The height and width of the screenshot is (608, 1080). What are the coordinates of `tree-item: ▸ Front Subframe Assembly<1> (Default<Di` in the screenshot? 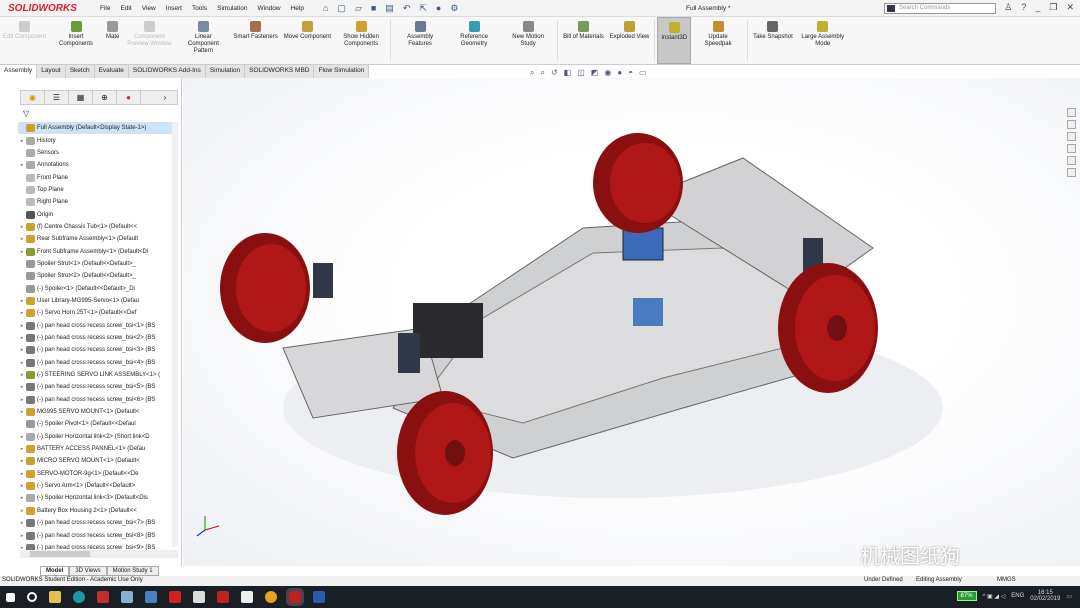 It's located at (95, 251).